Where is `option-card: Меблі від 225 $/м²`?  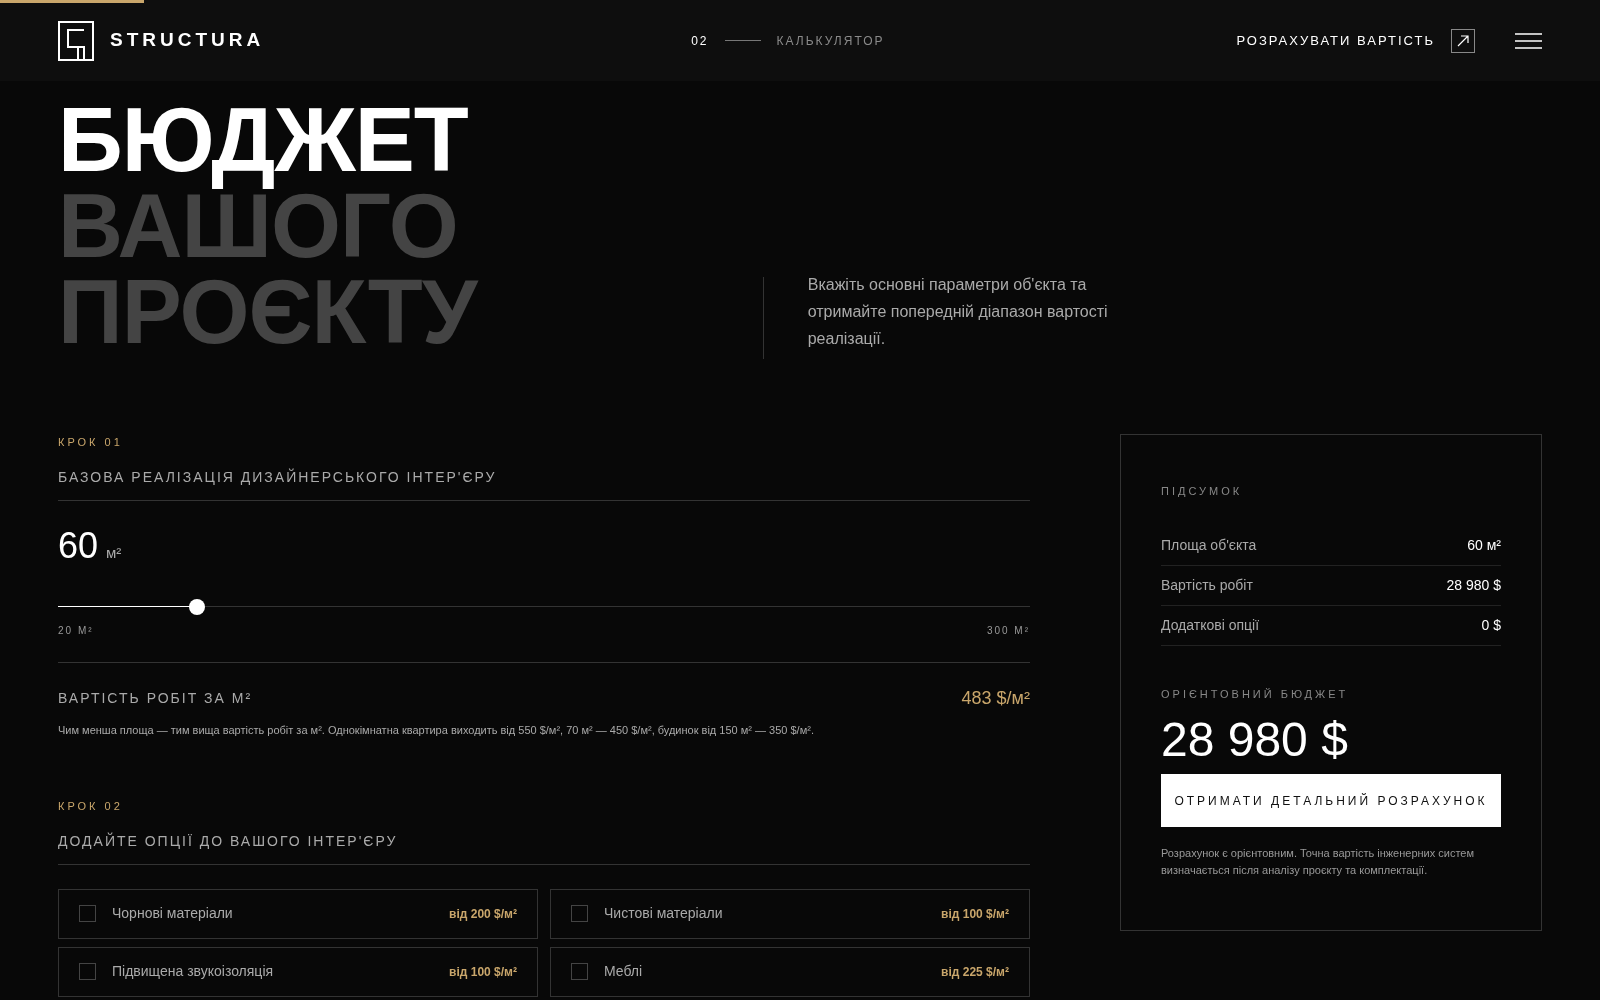 option-card: Меблі від 225 $/м² is located at coordinates (790, 971).